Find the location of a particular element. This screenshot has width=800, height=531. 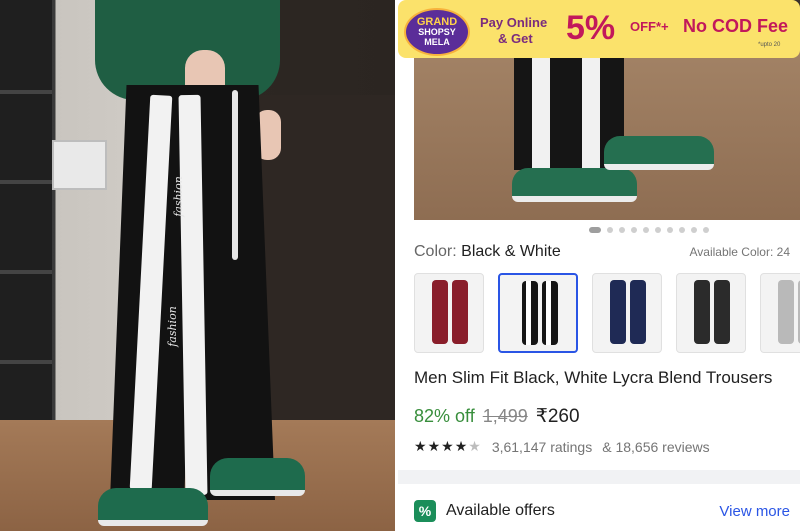

color-label: Color: is located at coordinates (435, 251).